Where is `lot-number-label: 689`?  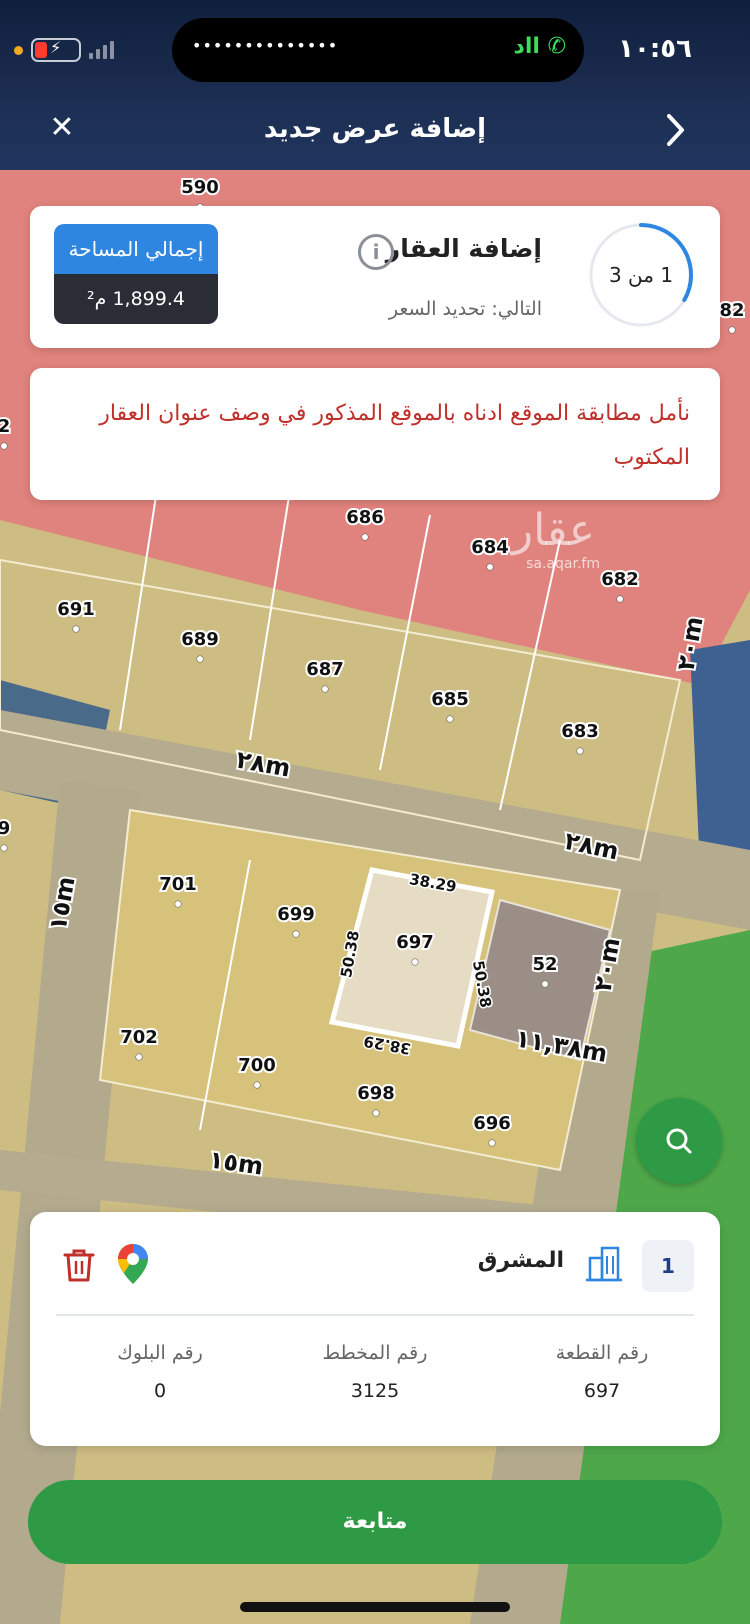 lot-number-label: 689 is located at coordinates (200, 639).